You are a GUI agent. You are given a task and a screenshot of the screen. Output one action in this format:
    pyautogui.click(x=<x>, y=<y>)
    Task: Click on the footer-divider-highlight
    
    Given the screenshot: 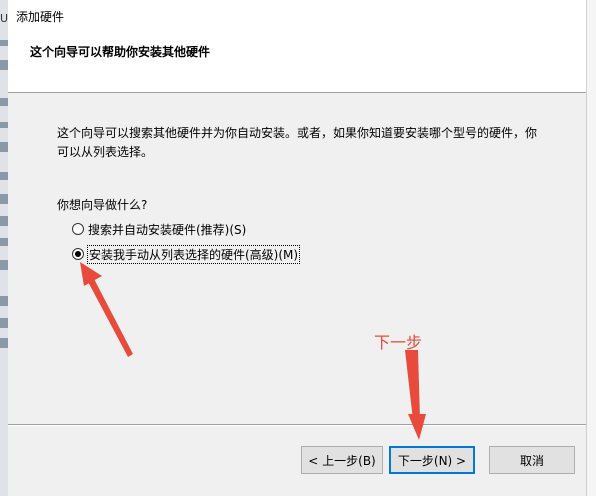 What is the action you would take?
    pyautogui.click(x=297, y=425)
    